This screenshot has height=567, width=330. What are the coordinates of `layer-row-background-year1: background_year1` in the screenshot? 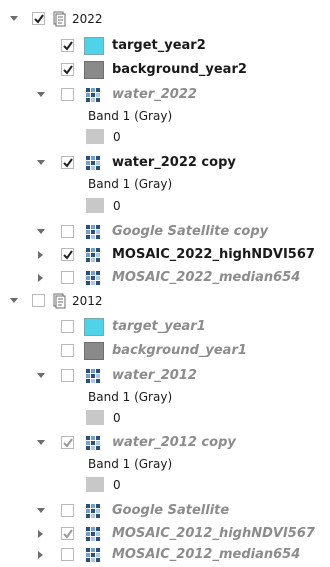 It's located at (165, 351).